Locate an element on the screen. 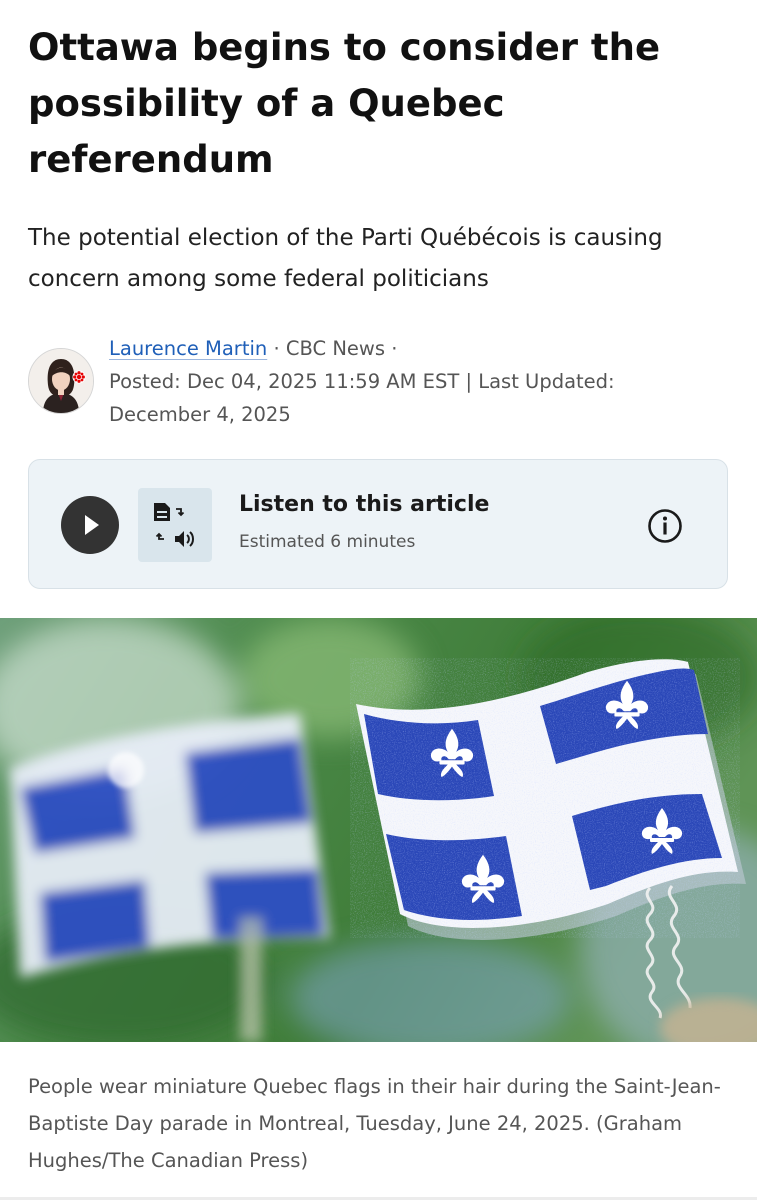  info-icon is located at coordinates (665, 526).